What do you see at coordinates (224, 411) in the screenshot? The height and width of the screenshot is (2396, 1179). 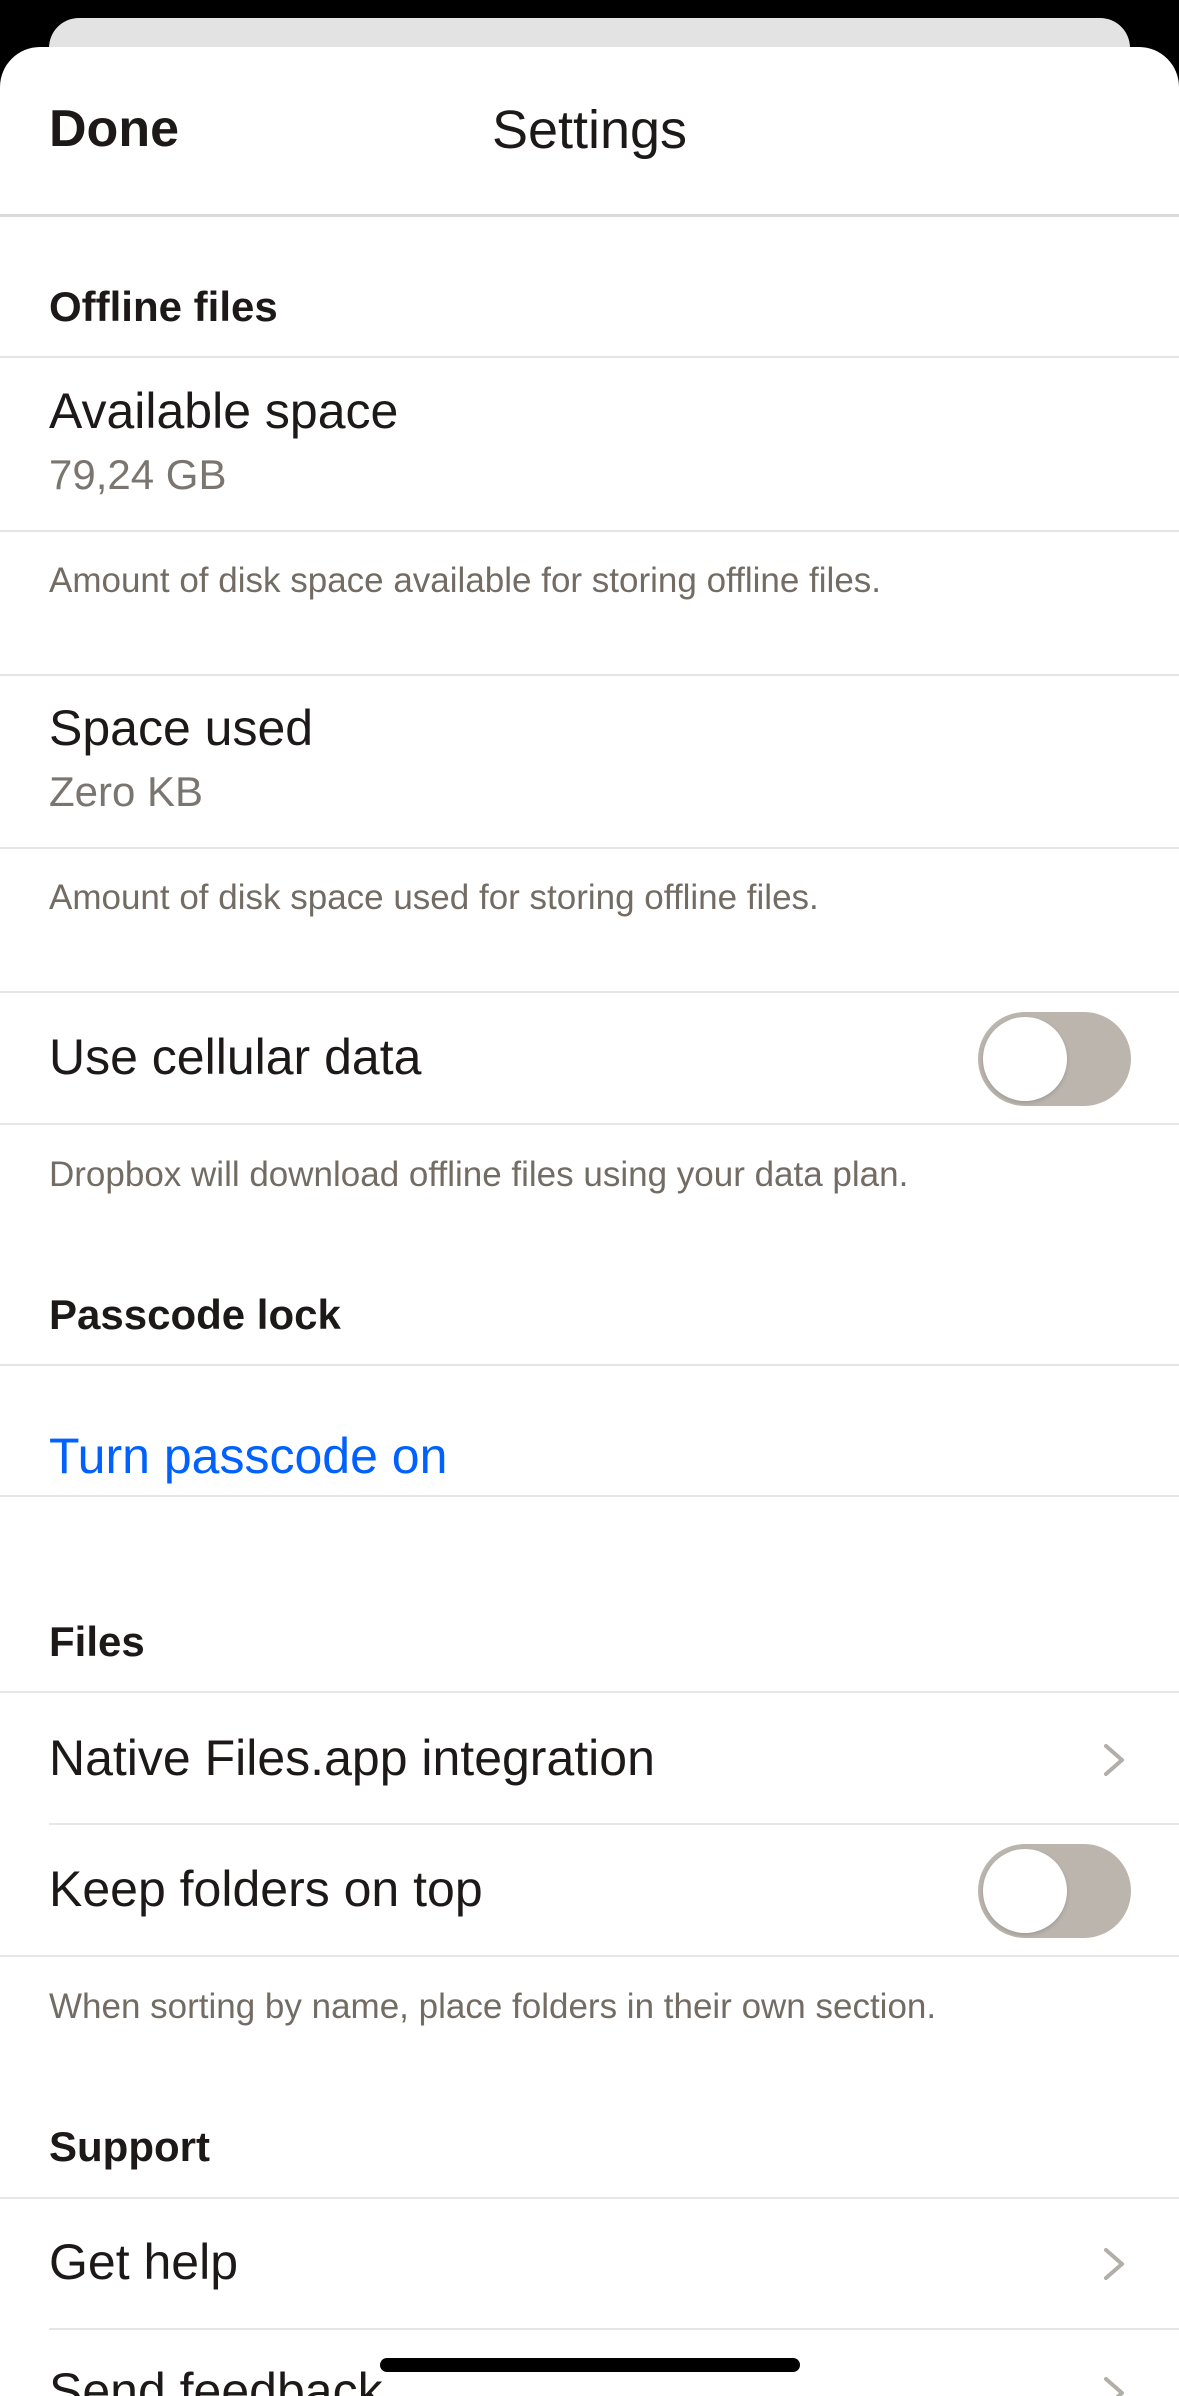 I see `available-space-title: Available space` at bounding box center [224, 411].